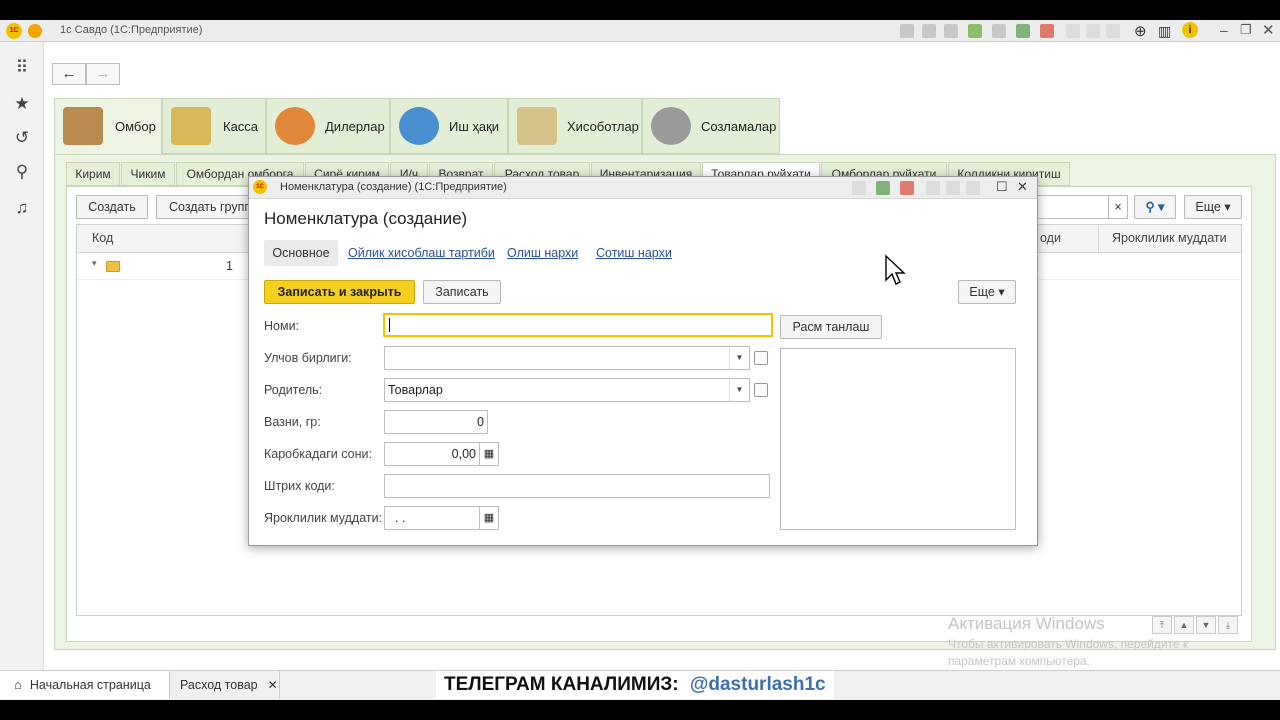  I want to click on forward-button: →, so click(103, 74).